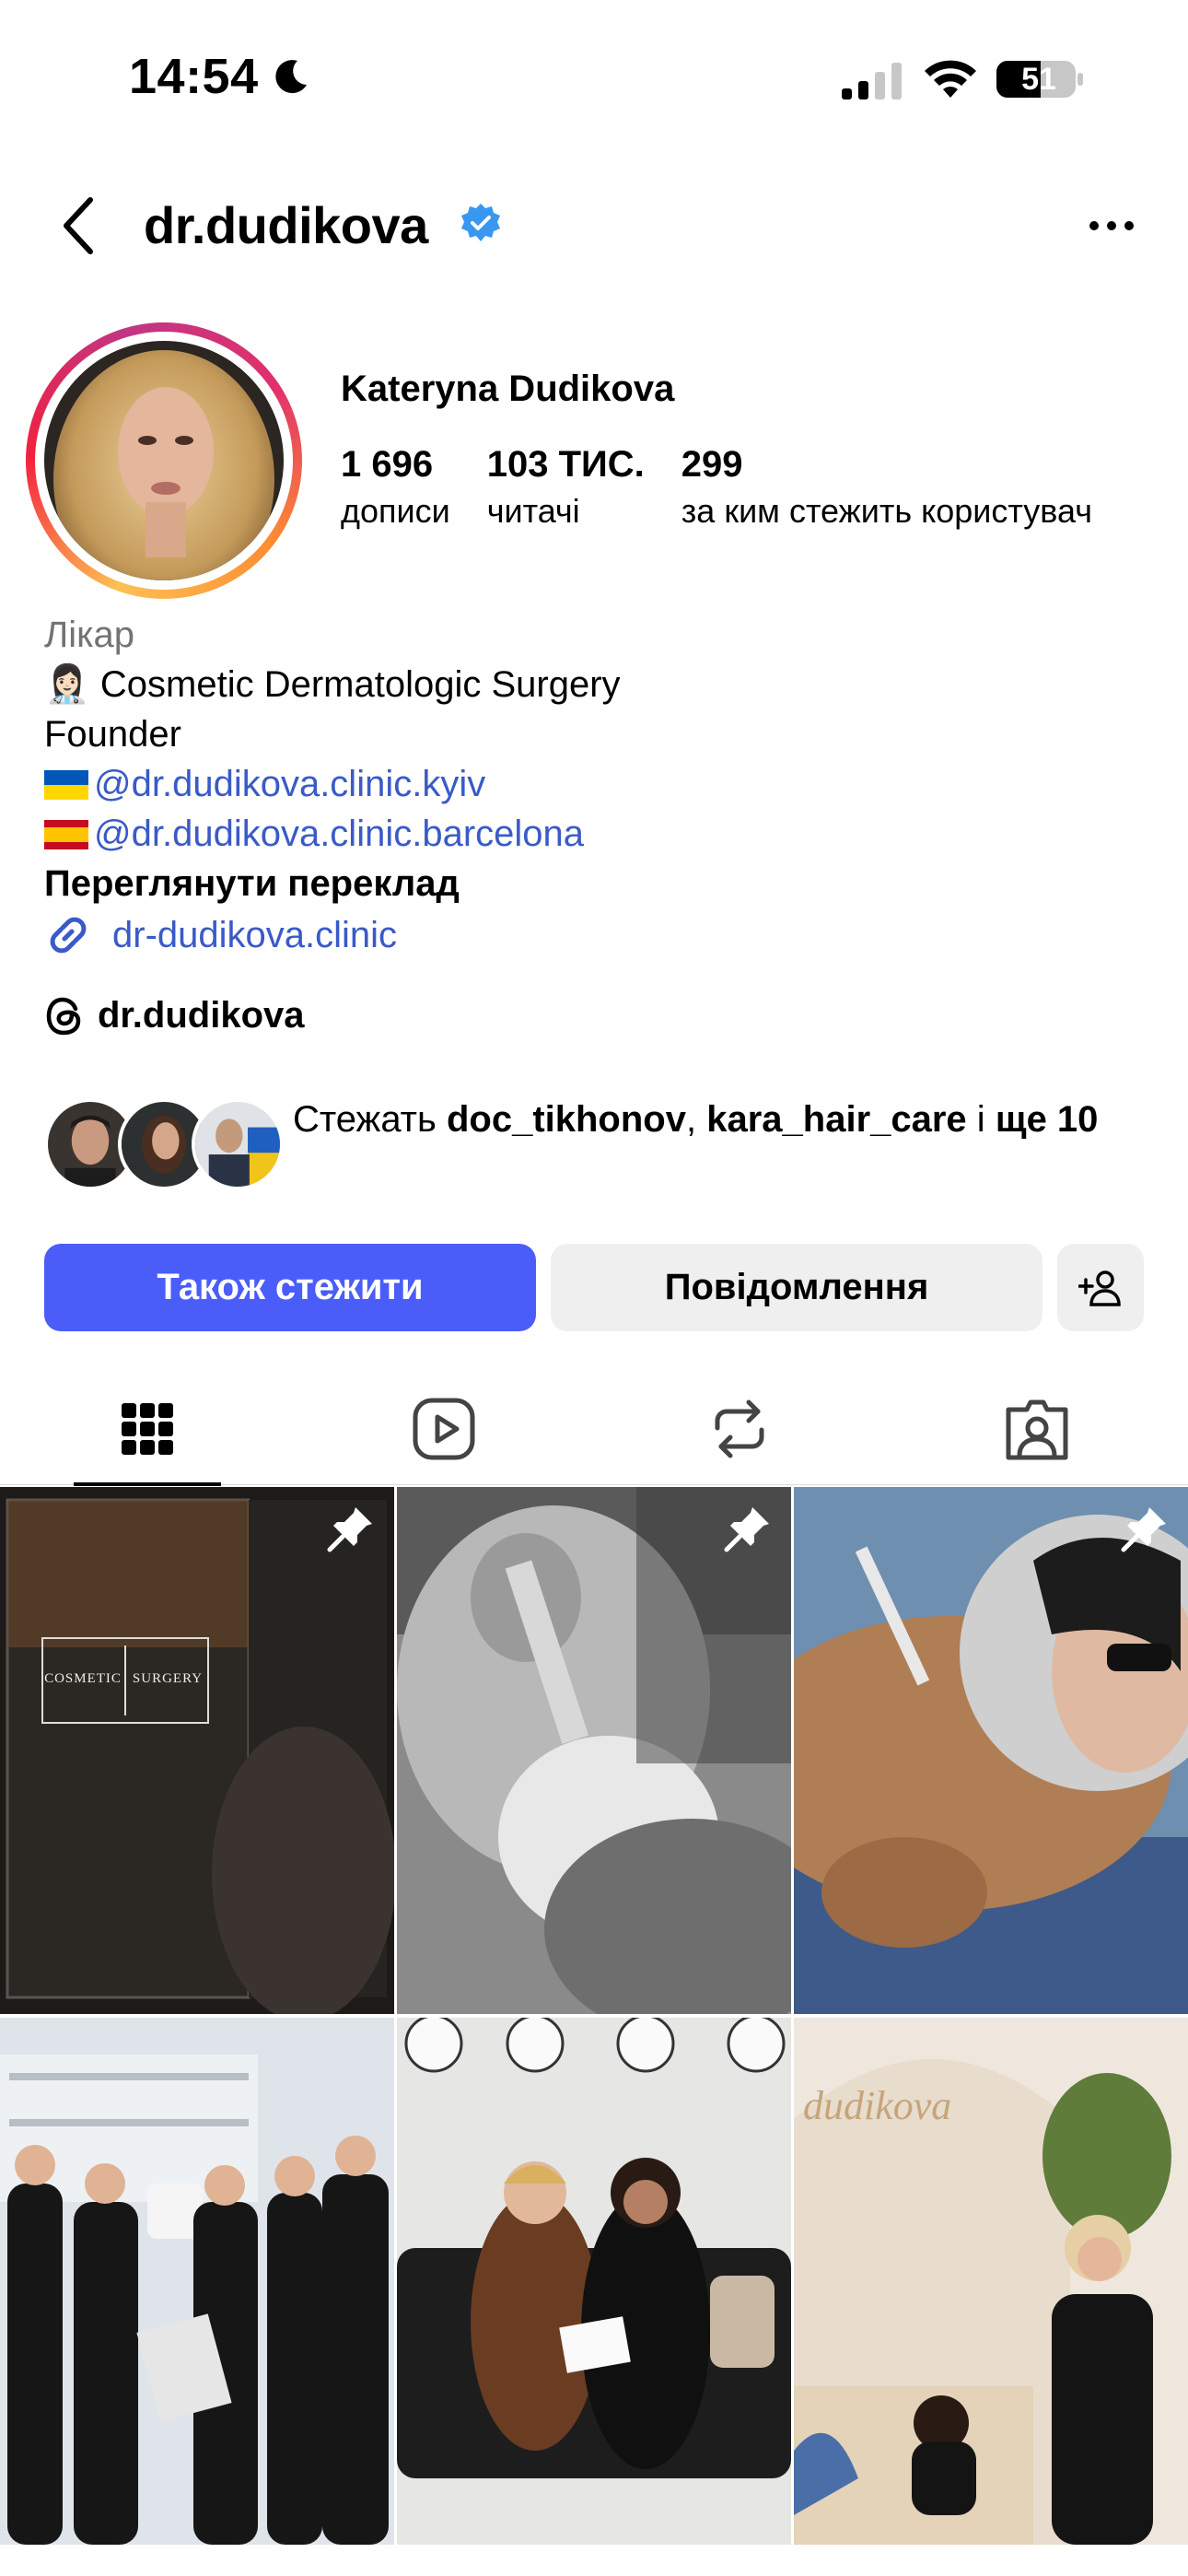  What do you see at coordinates (286, 225) in the screenshot?
I see `header-username: dr.dudikova` at bounding box center [286, 225].